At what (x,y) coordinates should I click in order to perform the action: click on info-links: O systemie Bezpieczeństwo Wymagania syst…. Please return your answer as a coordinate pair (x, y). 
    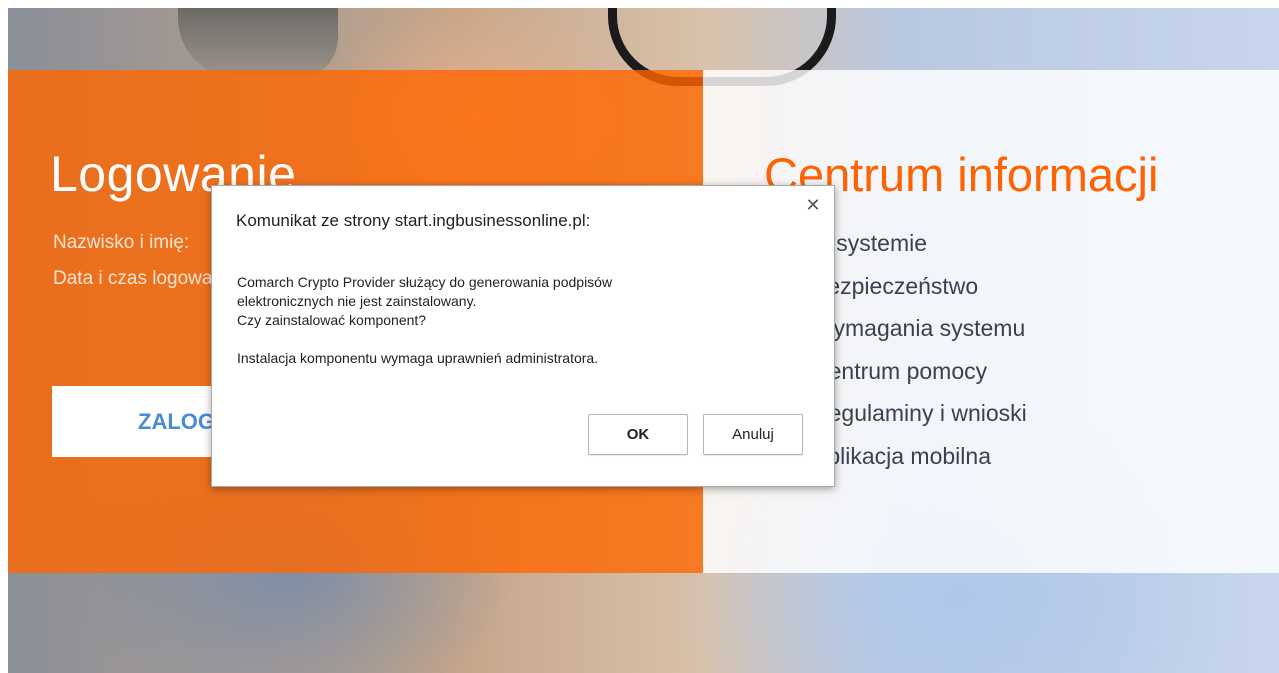
    Looking at the image, I should click on (919, 355).